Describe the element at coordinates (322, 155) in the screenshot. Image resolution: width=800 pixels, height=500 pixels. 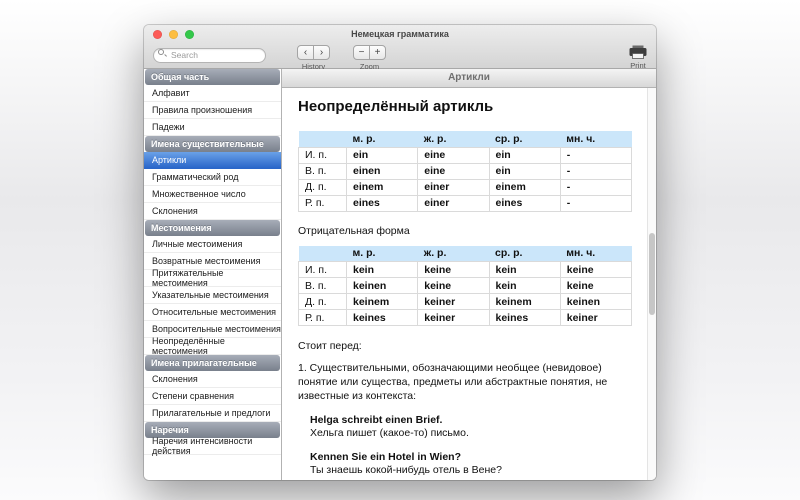
I see `case-label-cell: И. п.` at that location.